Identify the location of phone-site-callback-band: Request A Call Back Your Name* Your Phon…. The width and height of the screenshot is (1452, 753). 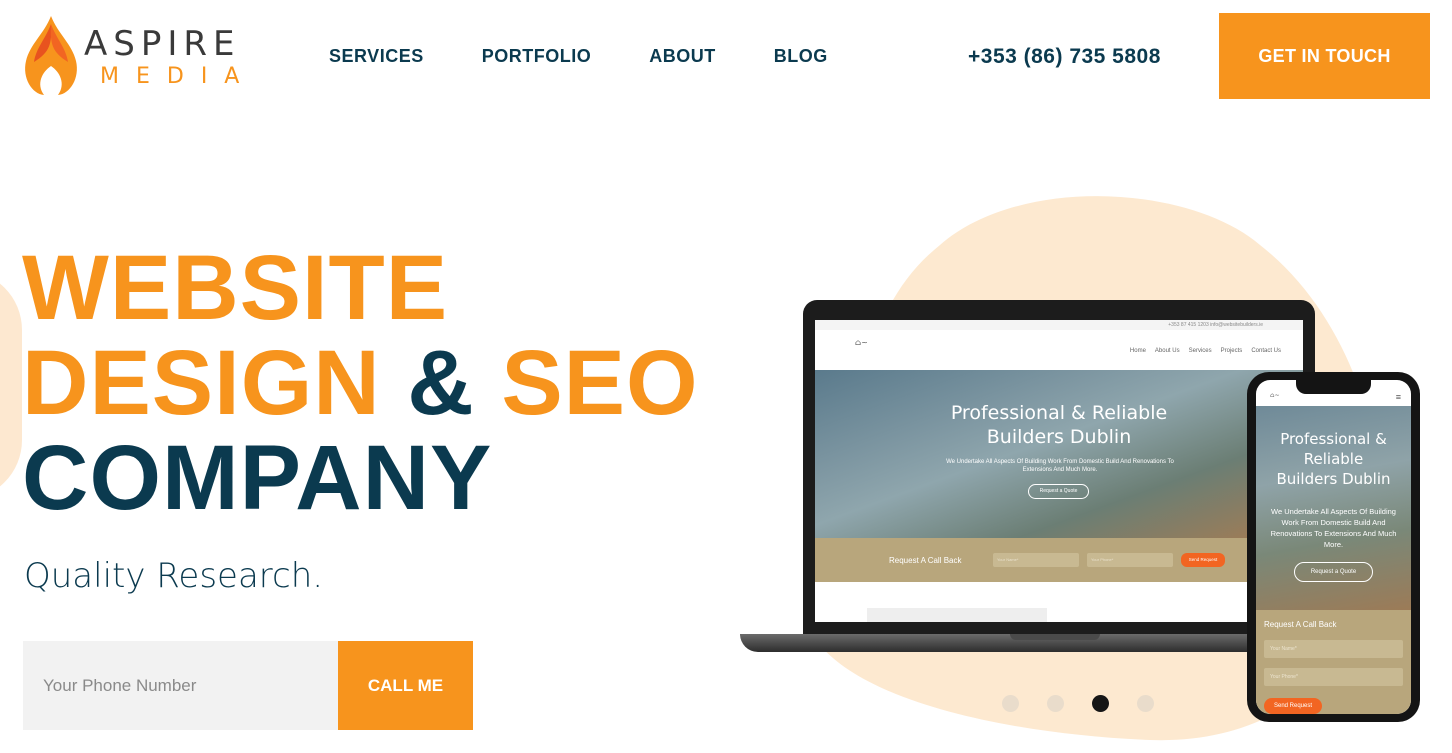
(1333, 662).